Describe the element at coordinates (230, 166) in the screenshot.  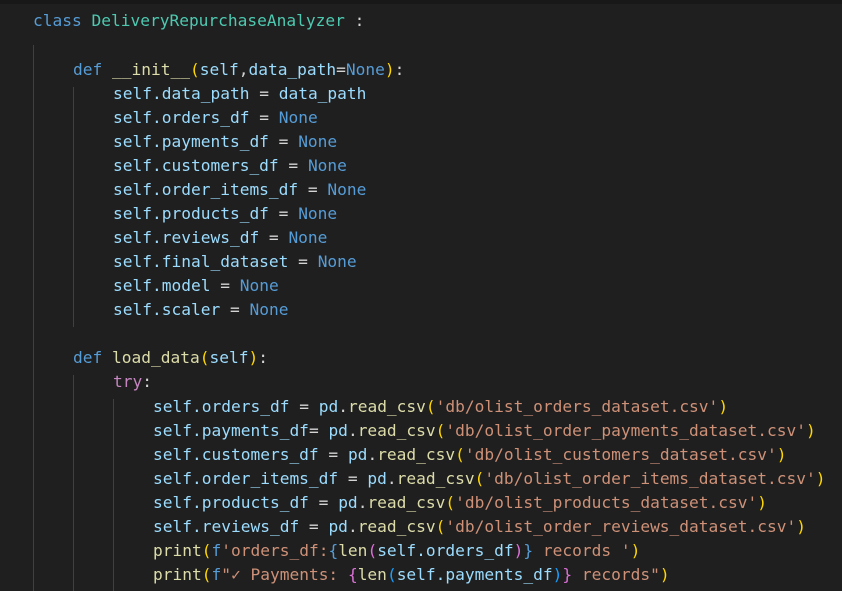
I see `code-line-init-customers: self.customers_df = None` at that location.